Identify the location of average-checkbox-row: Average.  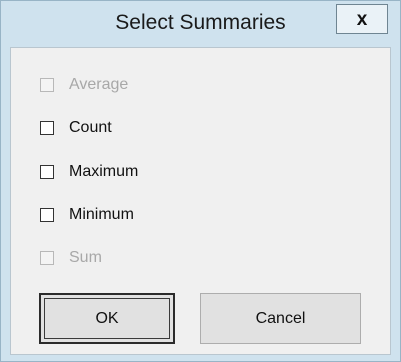
(84, 85).